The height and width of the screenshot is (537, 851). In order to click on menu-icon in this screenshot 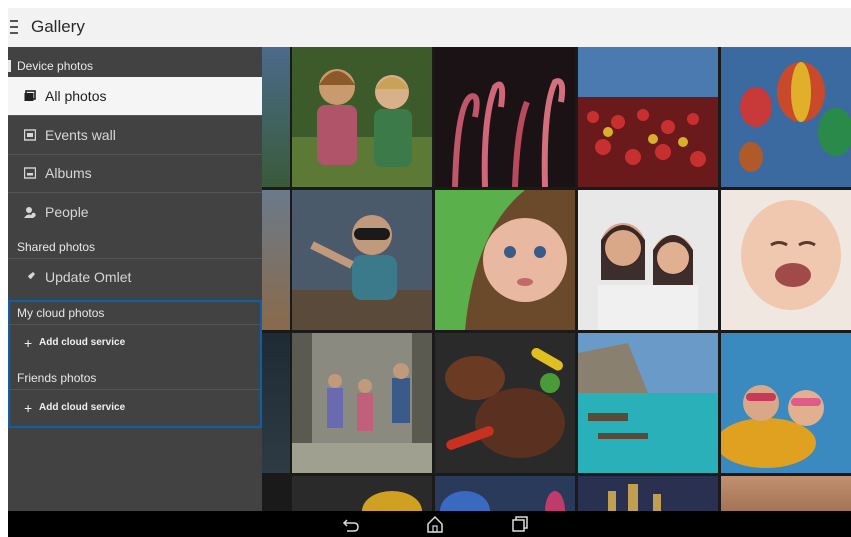, I will do `click(14, 27)`.